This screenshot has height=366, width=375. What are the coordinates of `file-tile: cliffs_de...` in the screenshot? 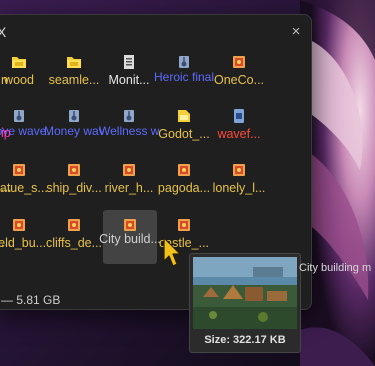 It's located at (74, 236).